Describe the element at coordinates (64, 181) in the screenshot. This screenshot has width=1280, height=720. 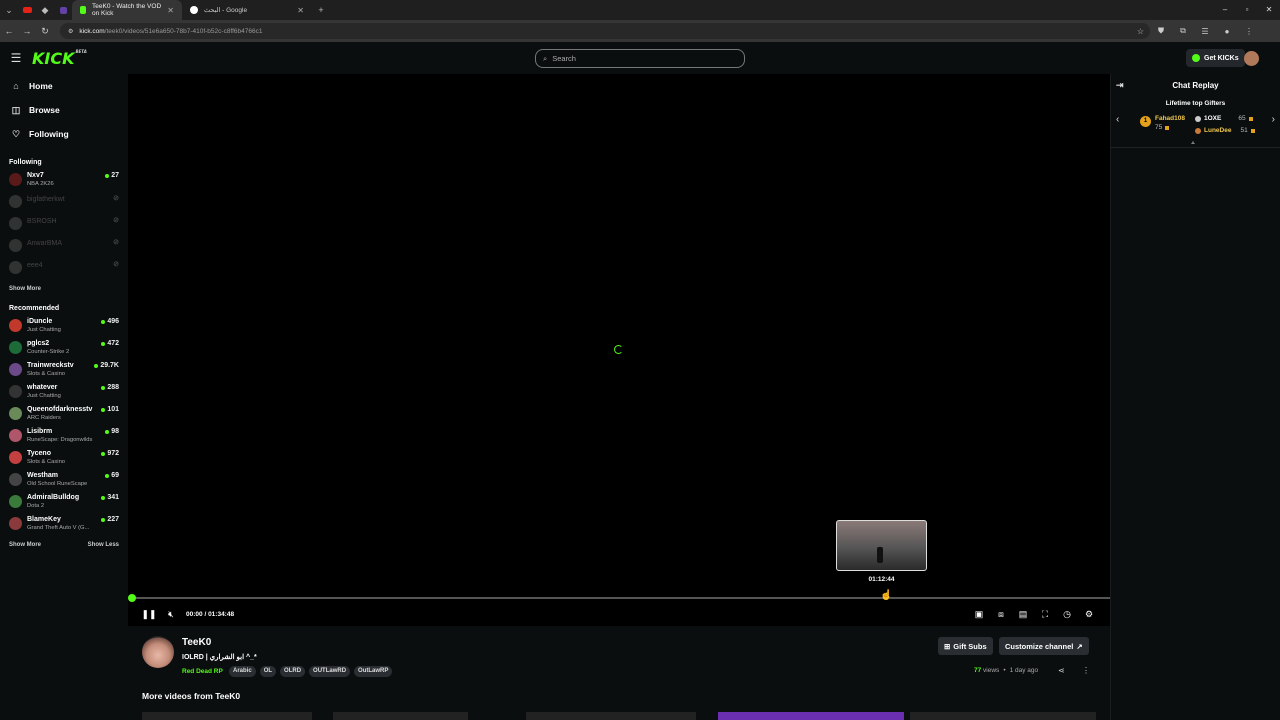
I see `sidebar-channel: Nxv7 NBA 2K26 27` at that location.